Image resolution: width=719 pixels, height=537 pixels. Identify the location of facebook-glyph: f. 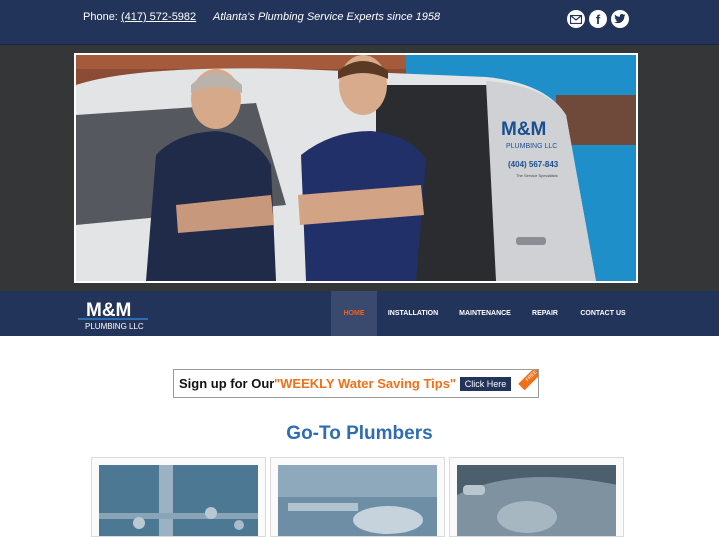
(598, 19).